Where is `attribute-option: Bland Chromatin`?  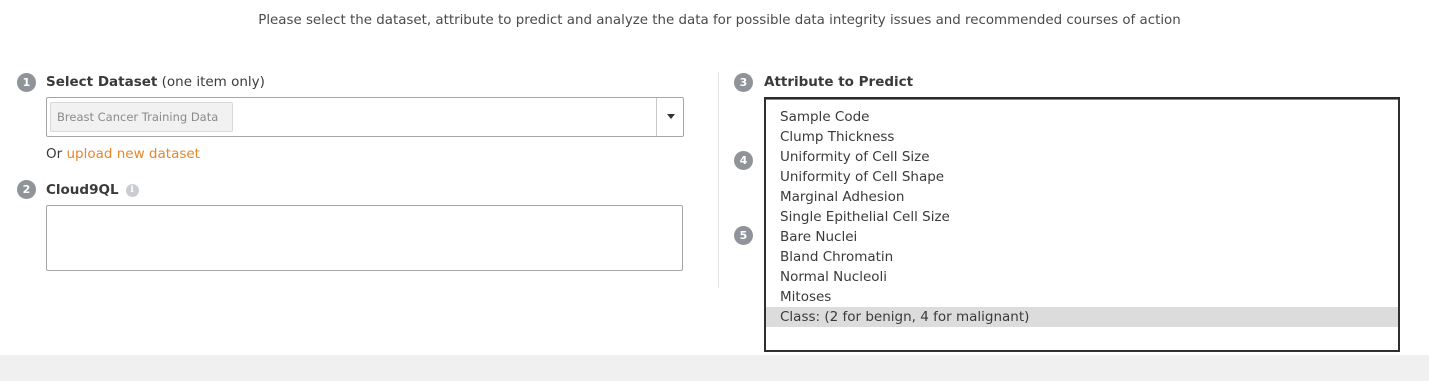
attribute-option: Bland Chromatin is located at coordinates (1082, 257).